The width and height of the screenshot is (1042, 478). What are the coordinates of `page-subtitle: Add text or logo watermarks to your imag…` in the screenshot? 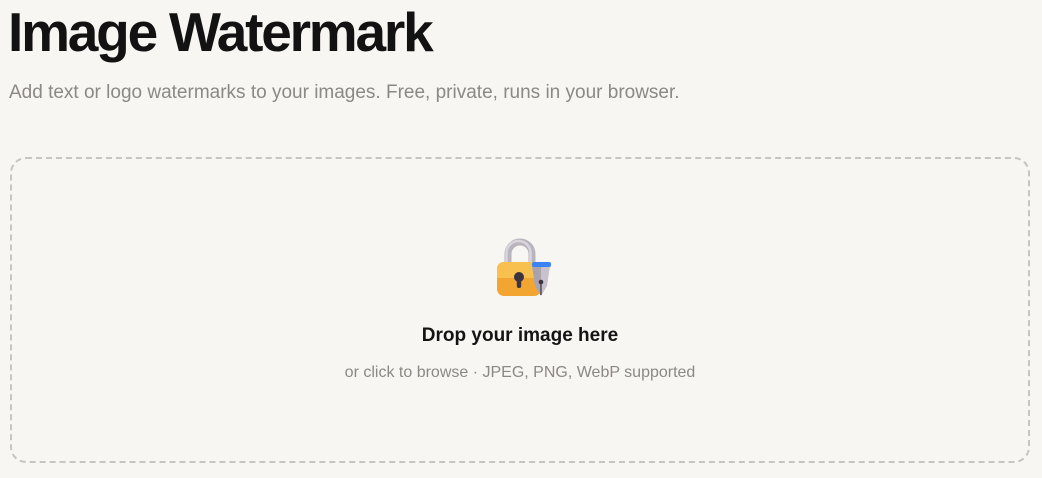 It's located at (344, 92).